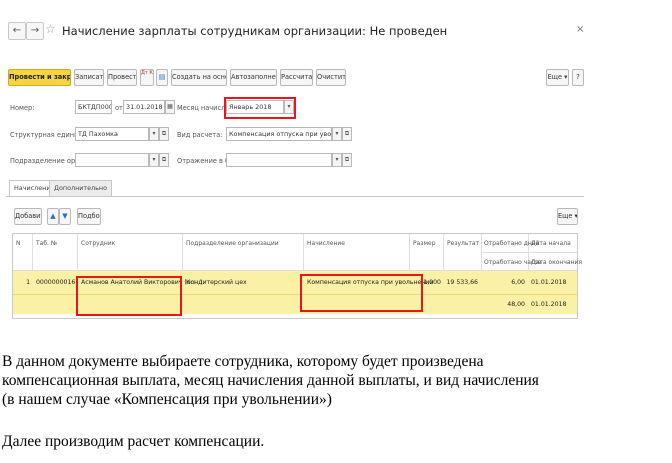 The image size is (672, 463). Describe the element at coordinates (548, 304) in the screenshot. I see `row-end: 01.01.2018` at that location.